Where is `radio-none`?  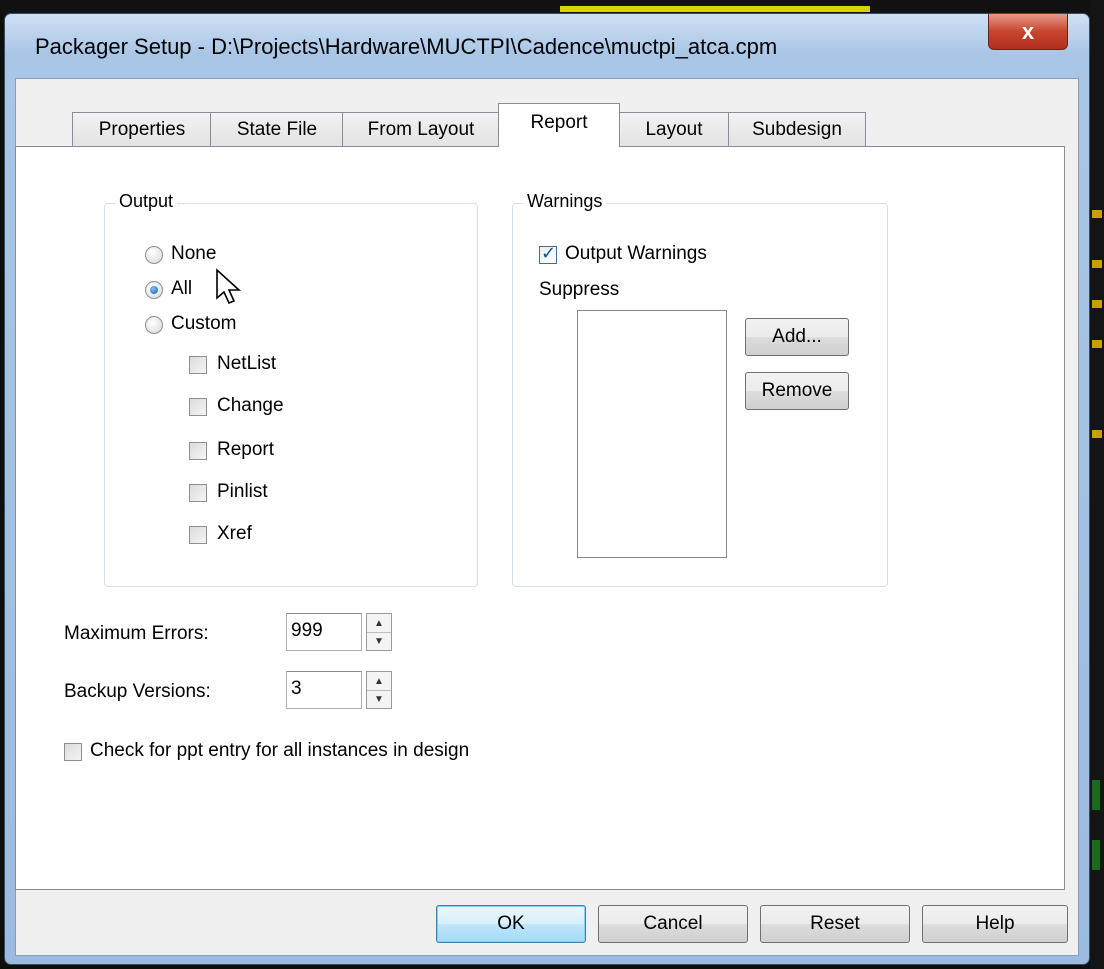
radio-none is located at coordinates (154, 255).